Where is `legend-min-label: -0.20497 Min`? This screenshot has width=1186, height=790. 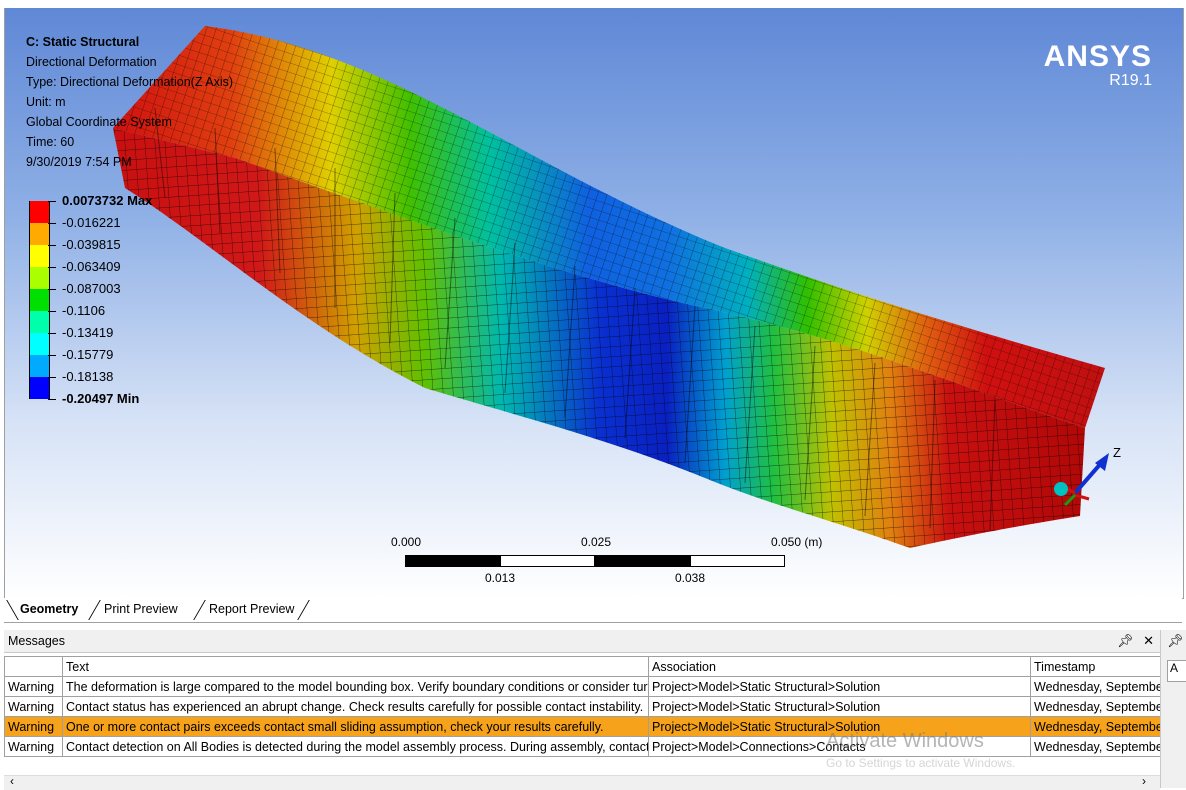 legend-min-label: -0.20497 Min is located at coordinates (101, 398).